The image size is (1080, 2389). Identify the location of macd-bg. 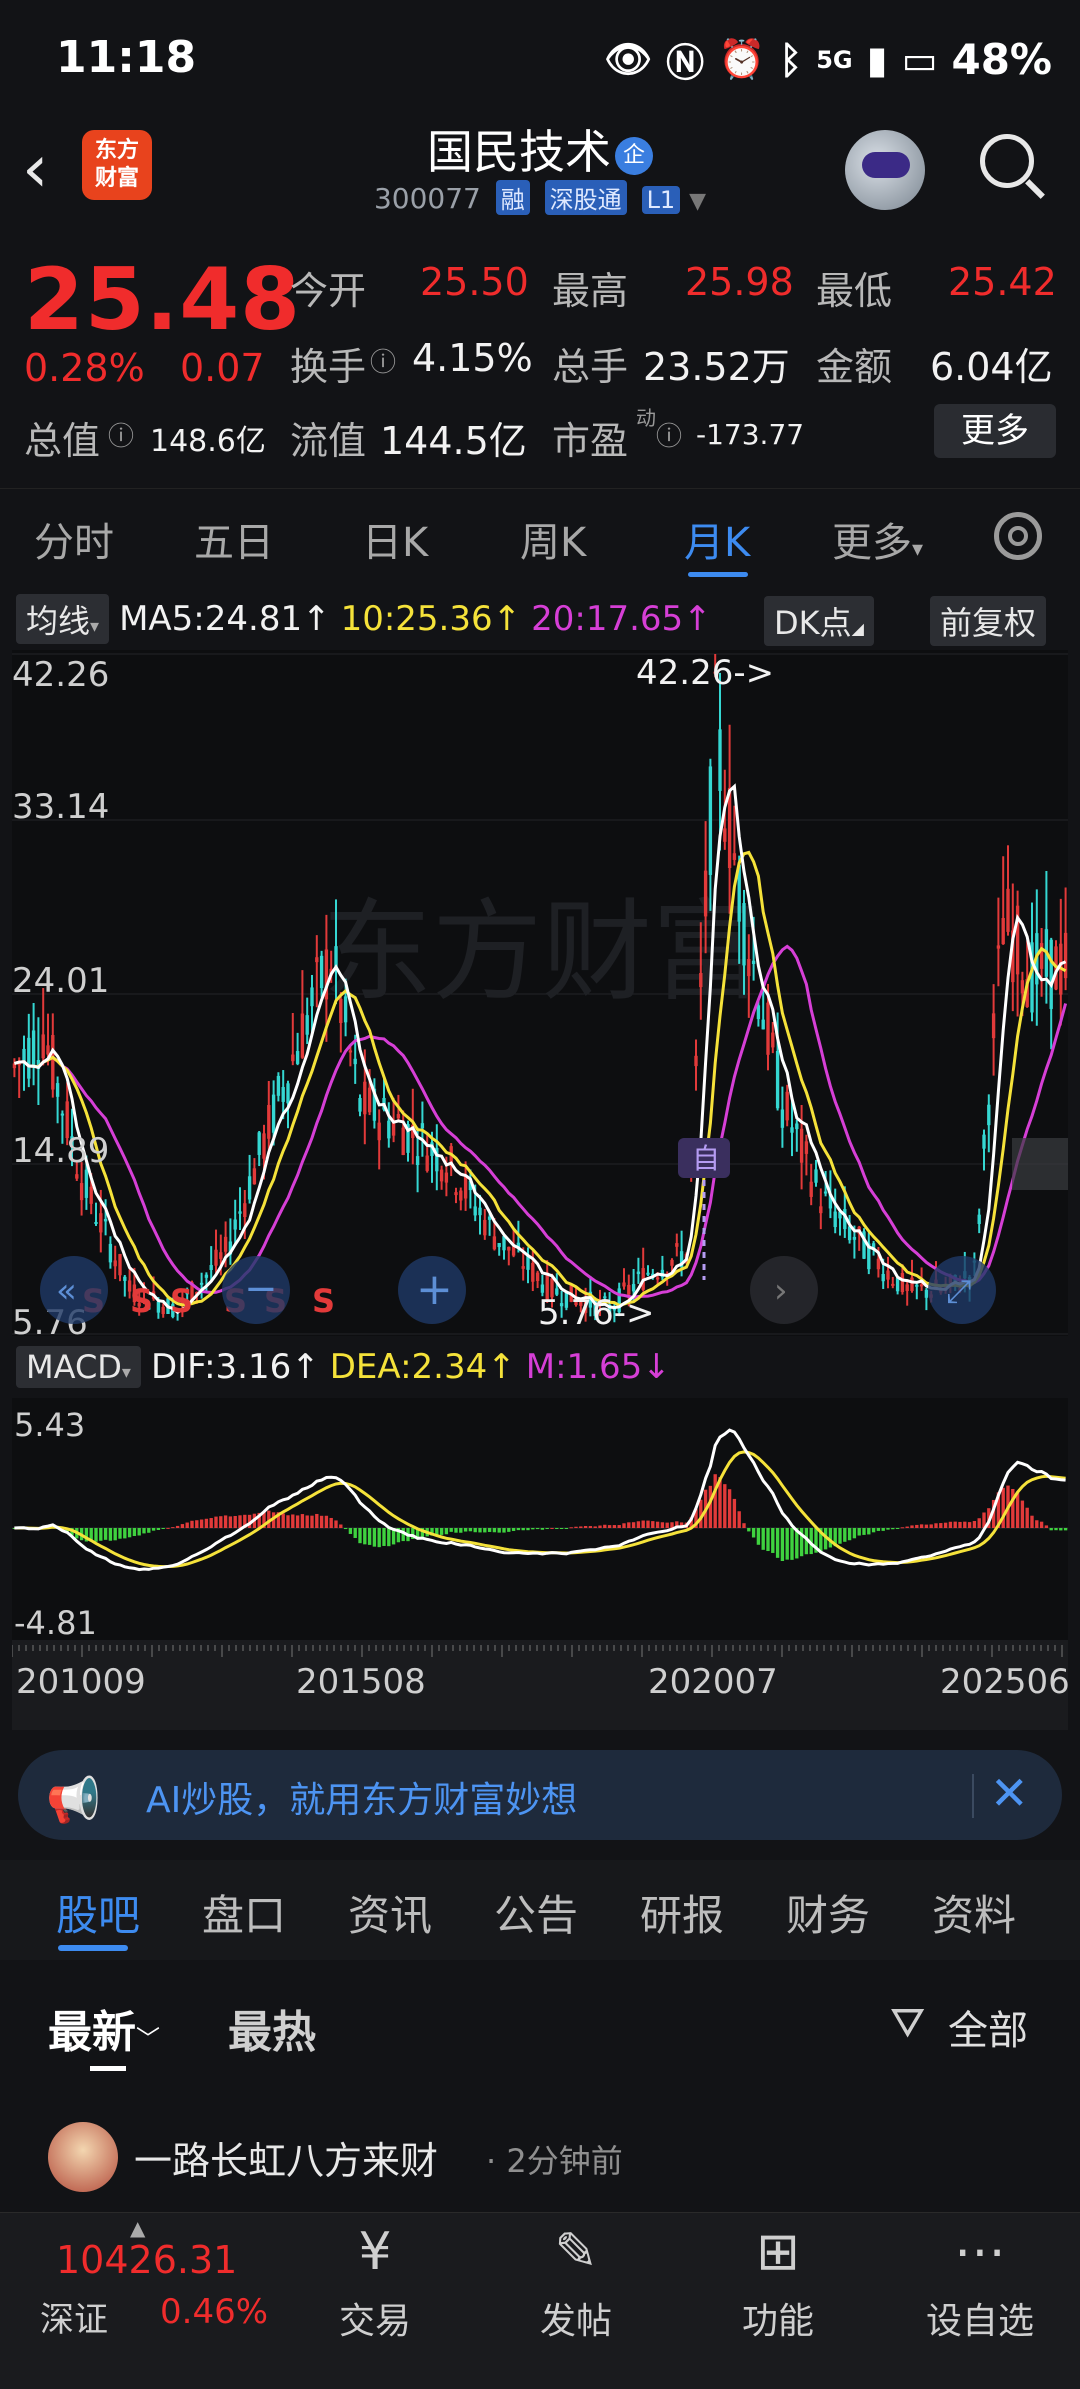
(540, 1520).